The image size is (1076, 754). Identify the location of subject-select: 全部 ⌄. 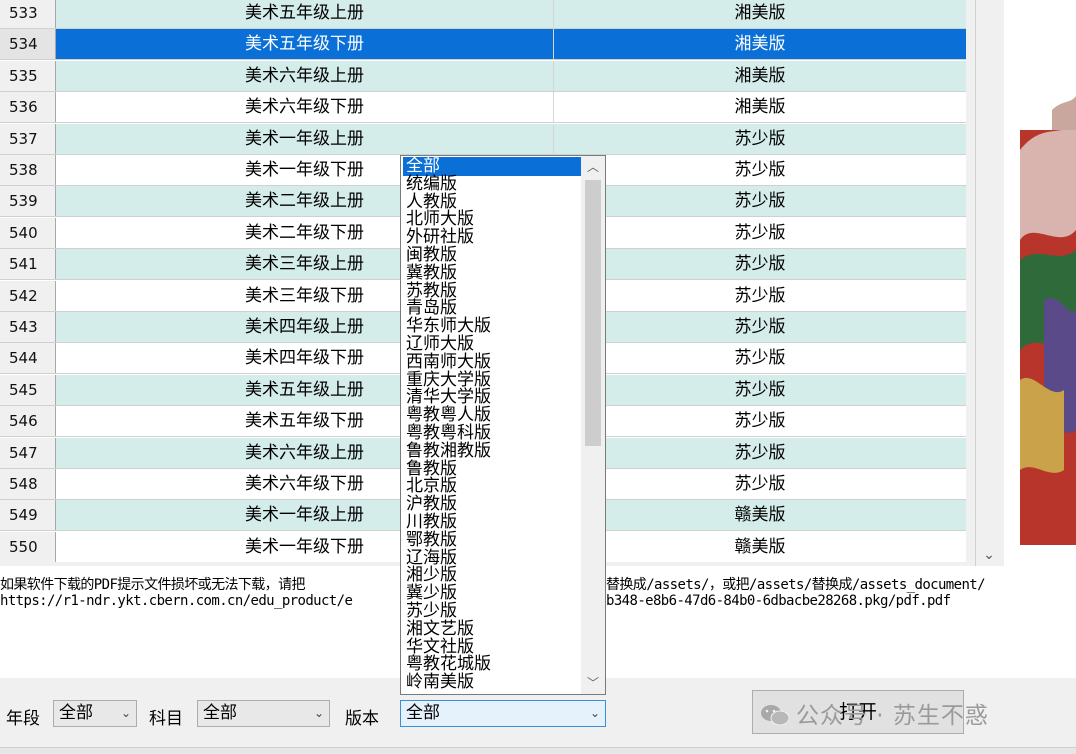
(263, 713).